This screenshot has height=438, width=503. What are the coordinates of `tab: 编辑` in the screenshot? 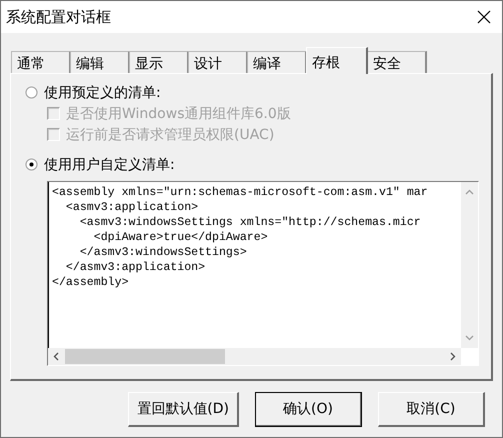 It's located at (100, 62).